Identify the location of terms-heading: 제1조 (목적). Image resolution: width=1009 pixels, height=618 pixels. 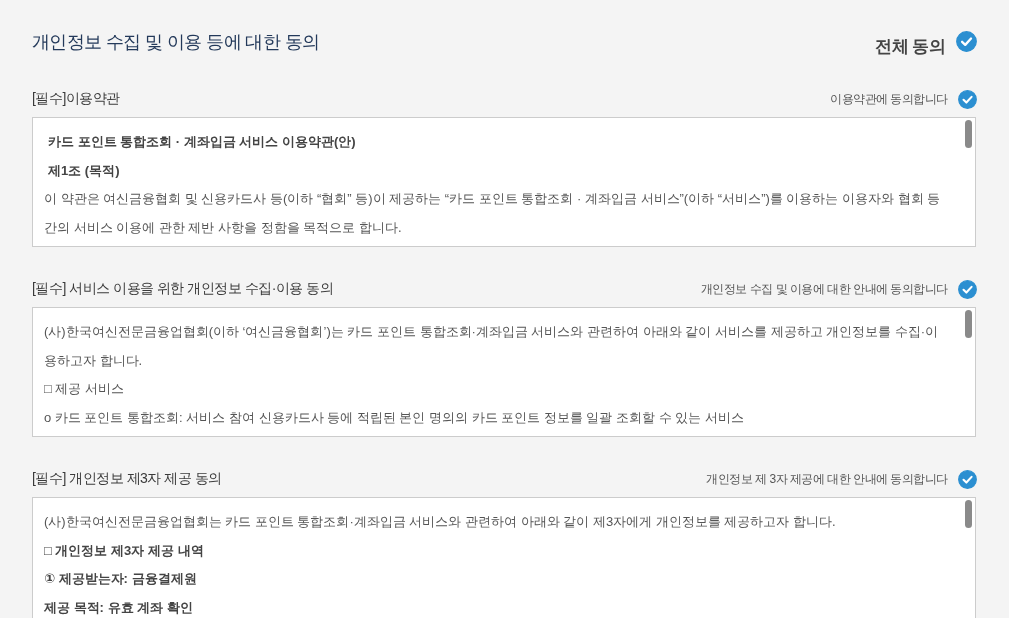
(84, 170).